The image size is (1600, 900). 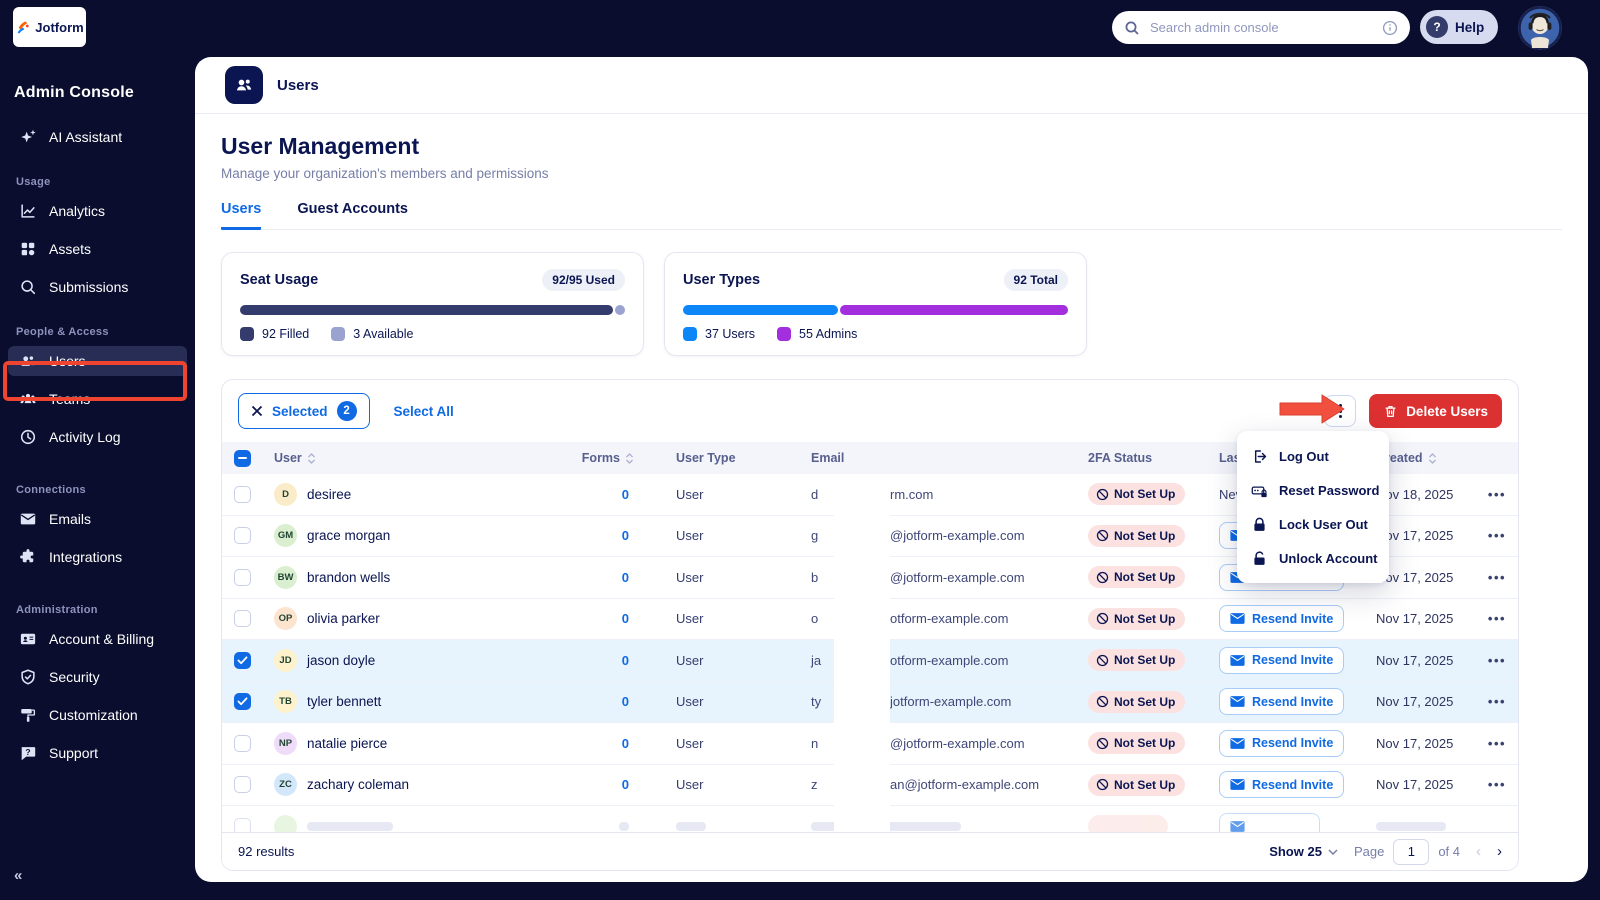 I want to click on avatar: NP, so click(x=285, y=743).